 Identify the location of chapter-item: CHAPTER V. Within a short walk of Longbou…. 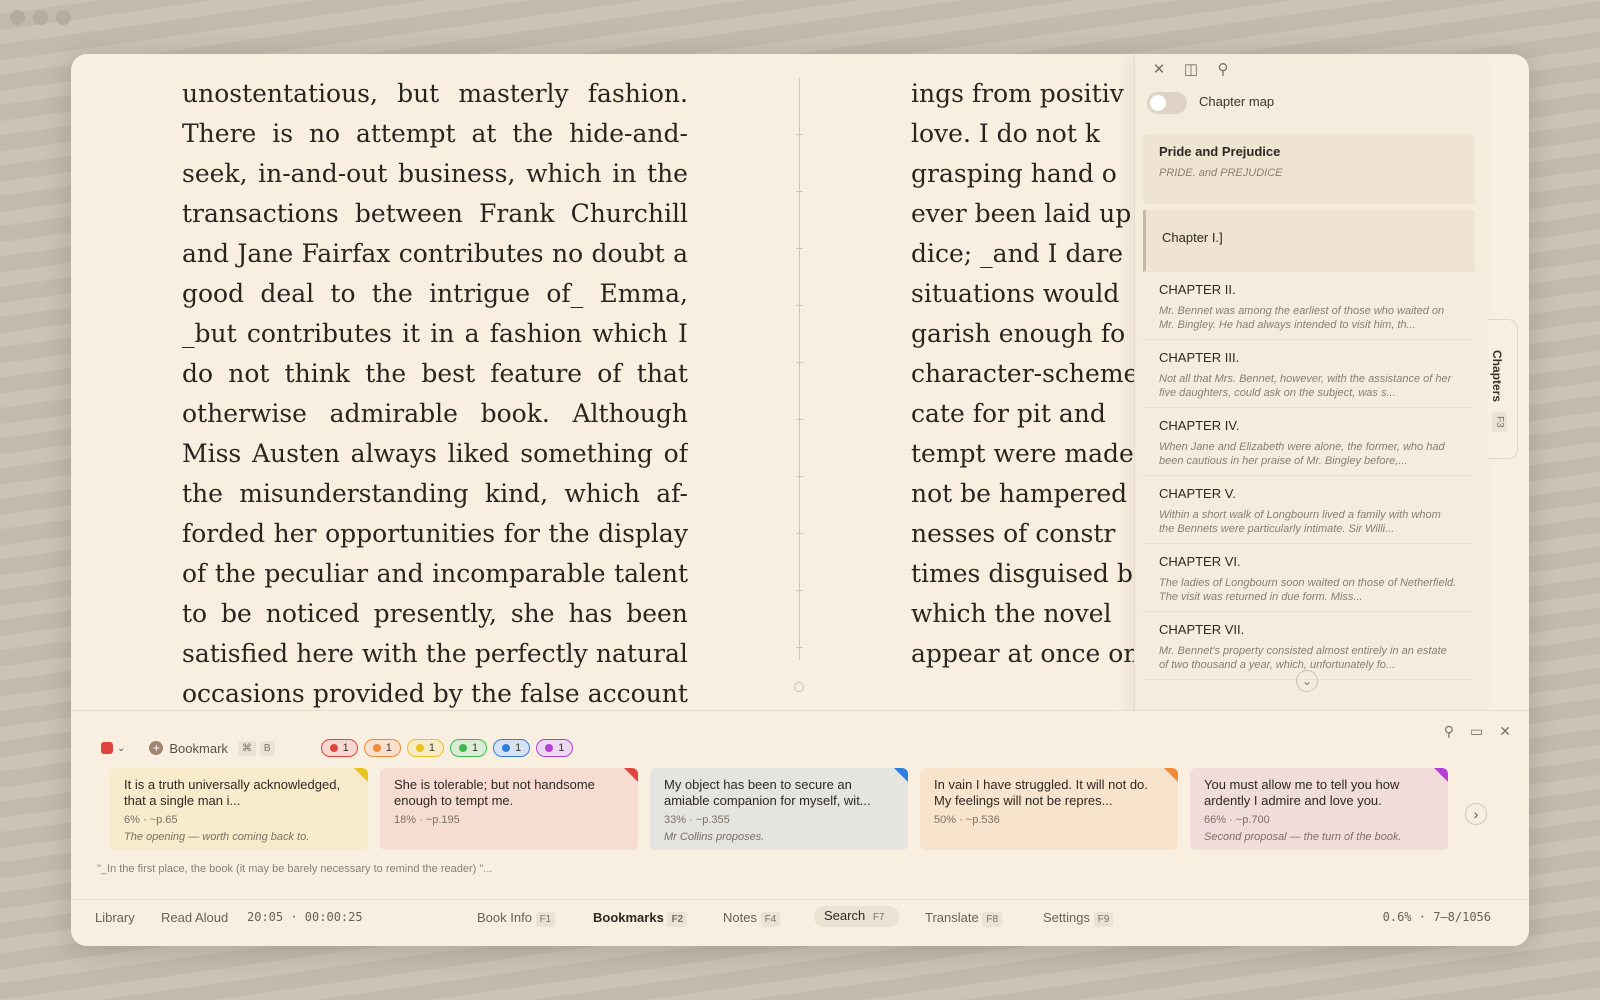
(1309, 510).